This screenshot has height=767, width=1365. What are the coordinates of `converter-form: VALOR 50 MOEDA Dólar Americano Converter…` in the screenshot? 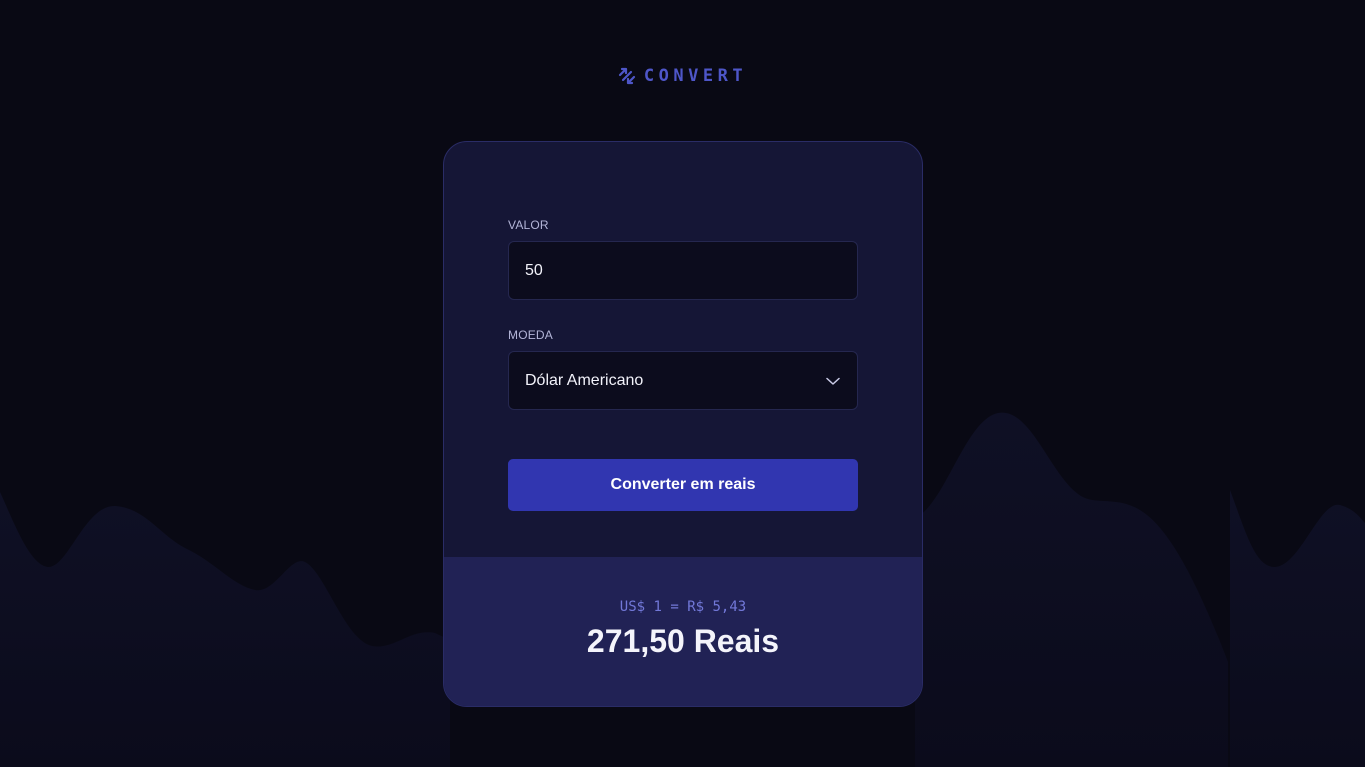 It's located at (683, 364).